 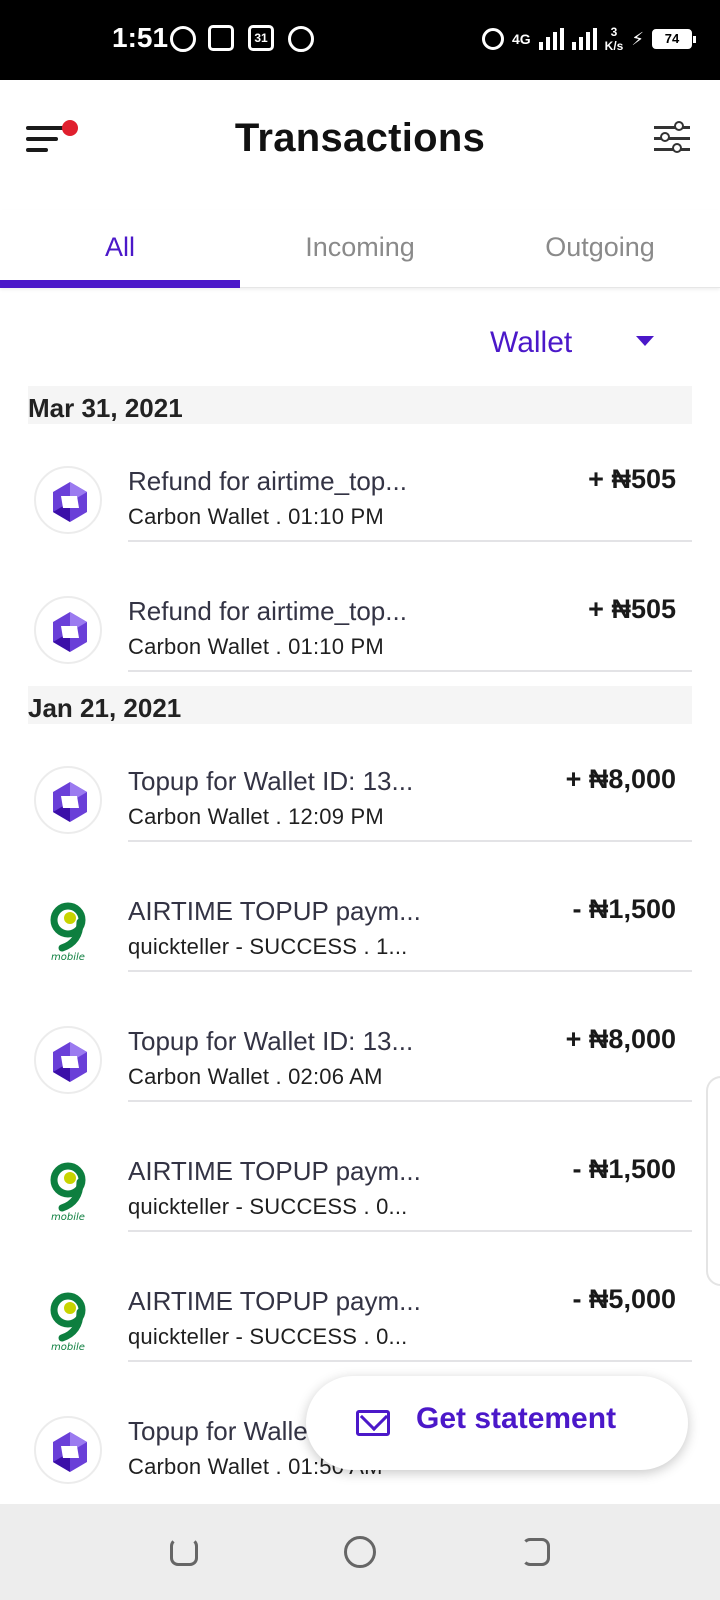 What do you see at coordinates (614, 46) in the screenshot?
I see `net-speed-unit: K/s` at bounding box center [614, 46].